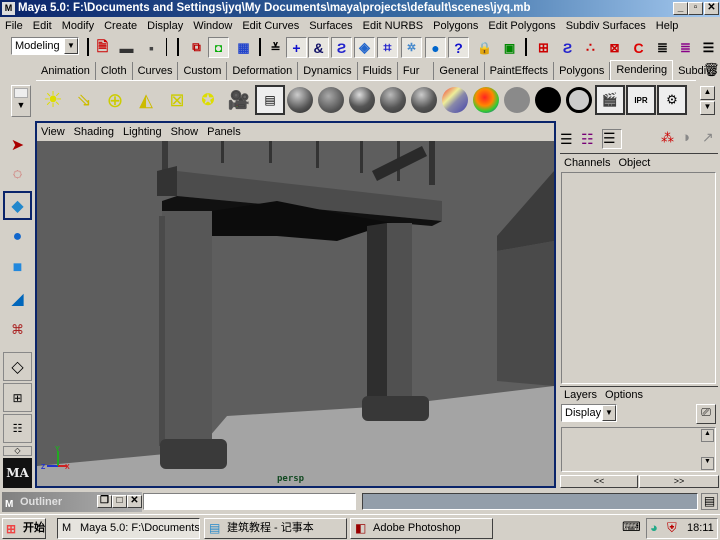 The width and height of the screenshot is (720, 540). What do you see at coordinates (146, 100) in the screenshot?
I see `spot-light-icon: ◭` at bounding box center [146, 100].